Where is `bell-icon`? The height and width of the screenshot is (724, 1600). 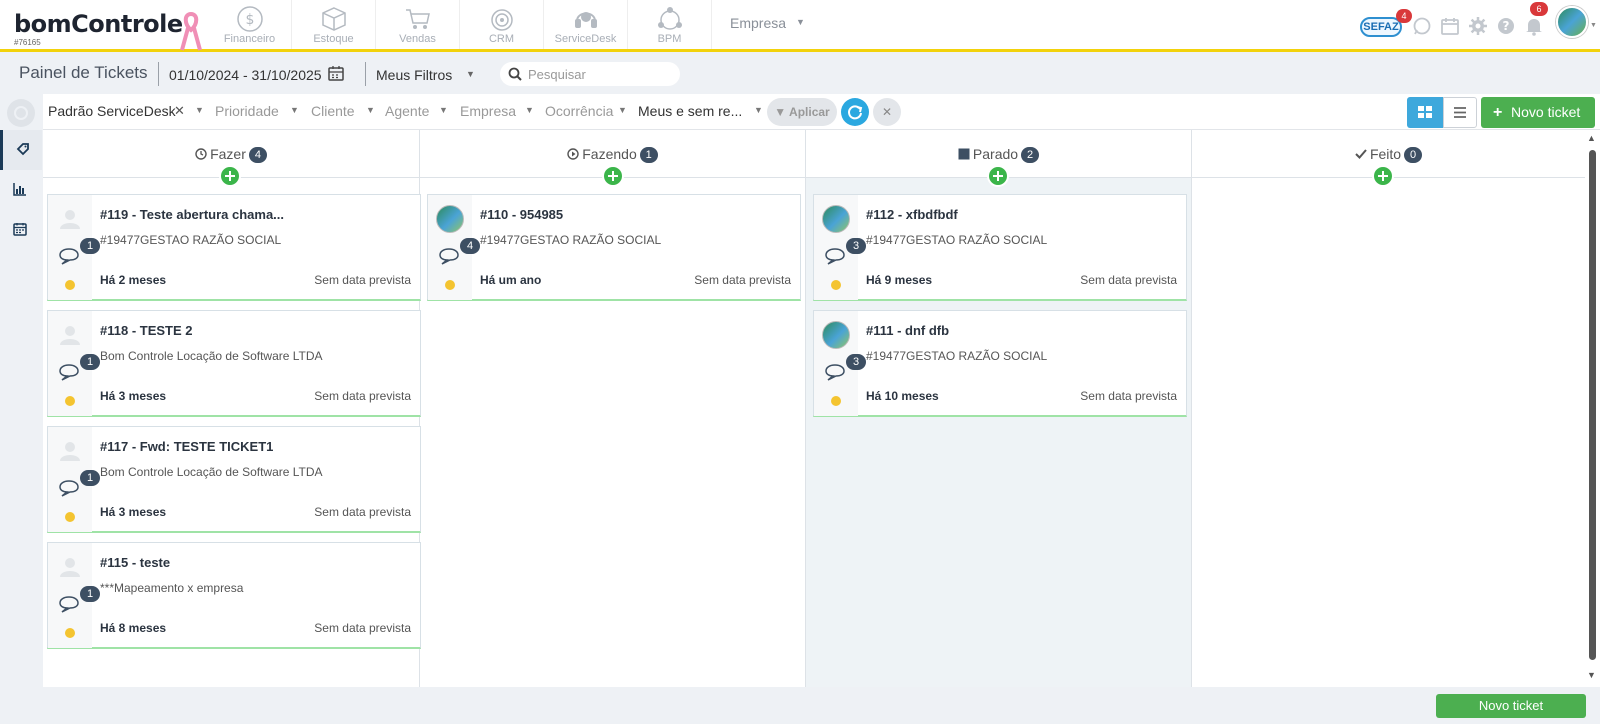 bell-icon is located at coordinates (1534, 26).